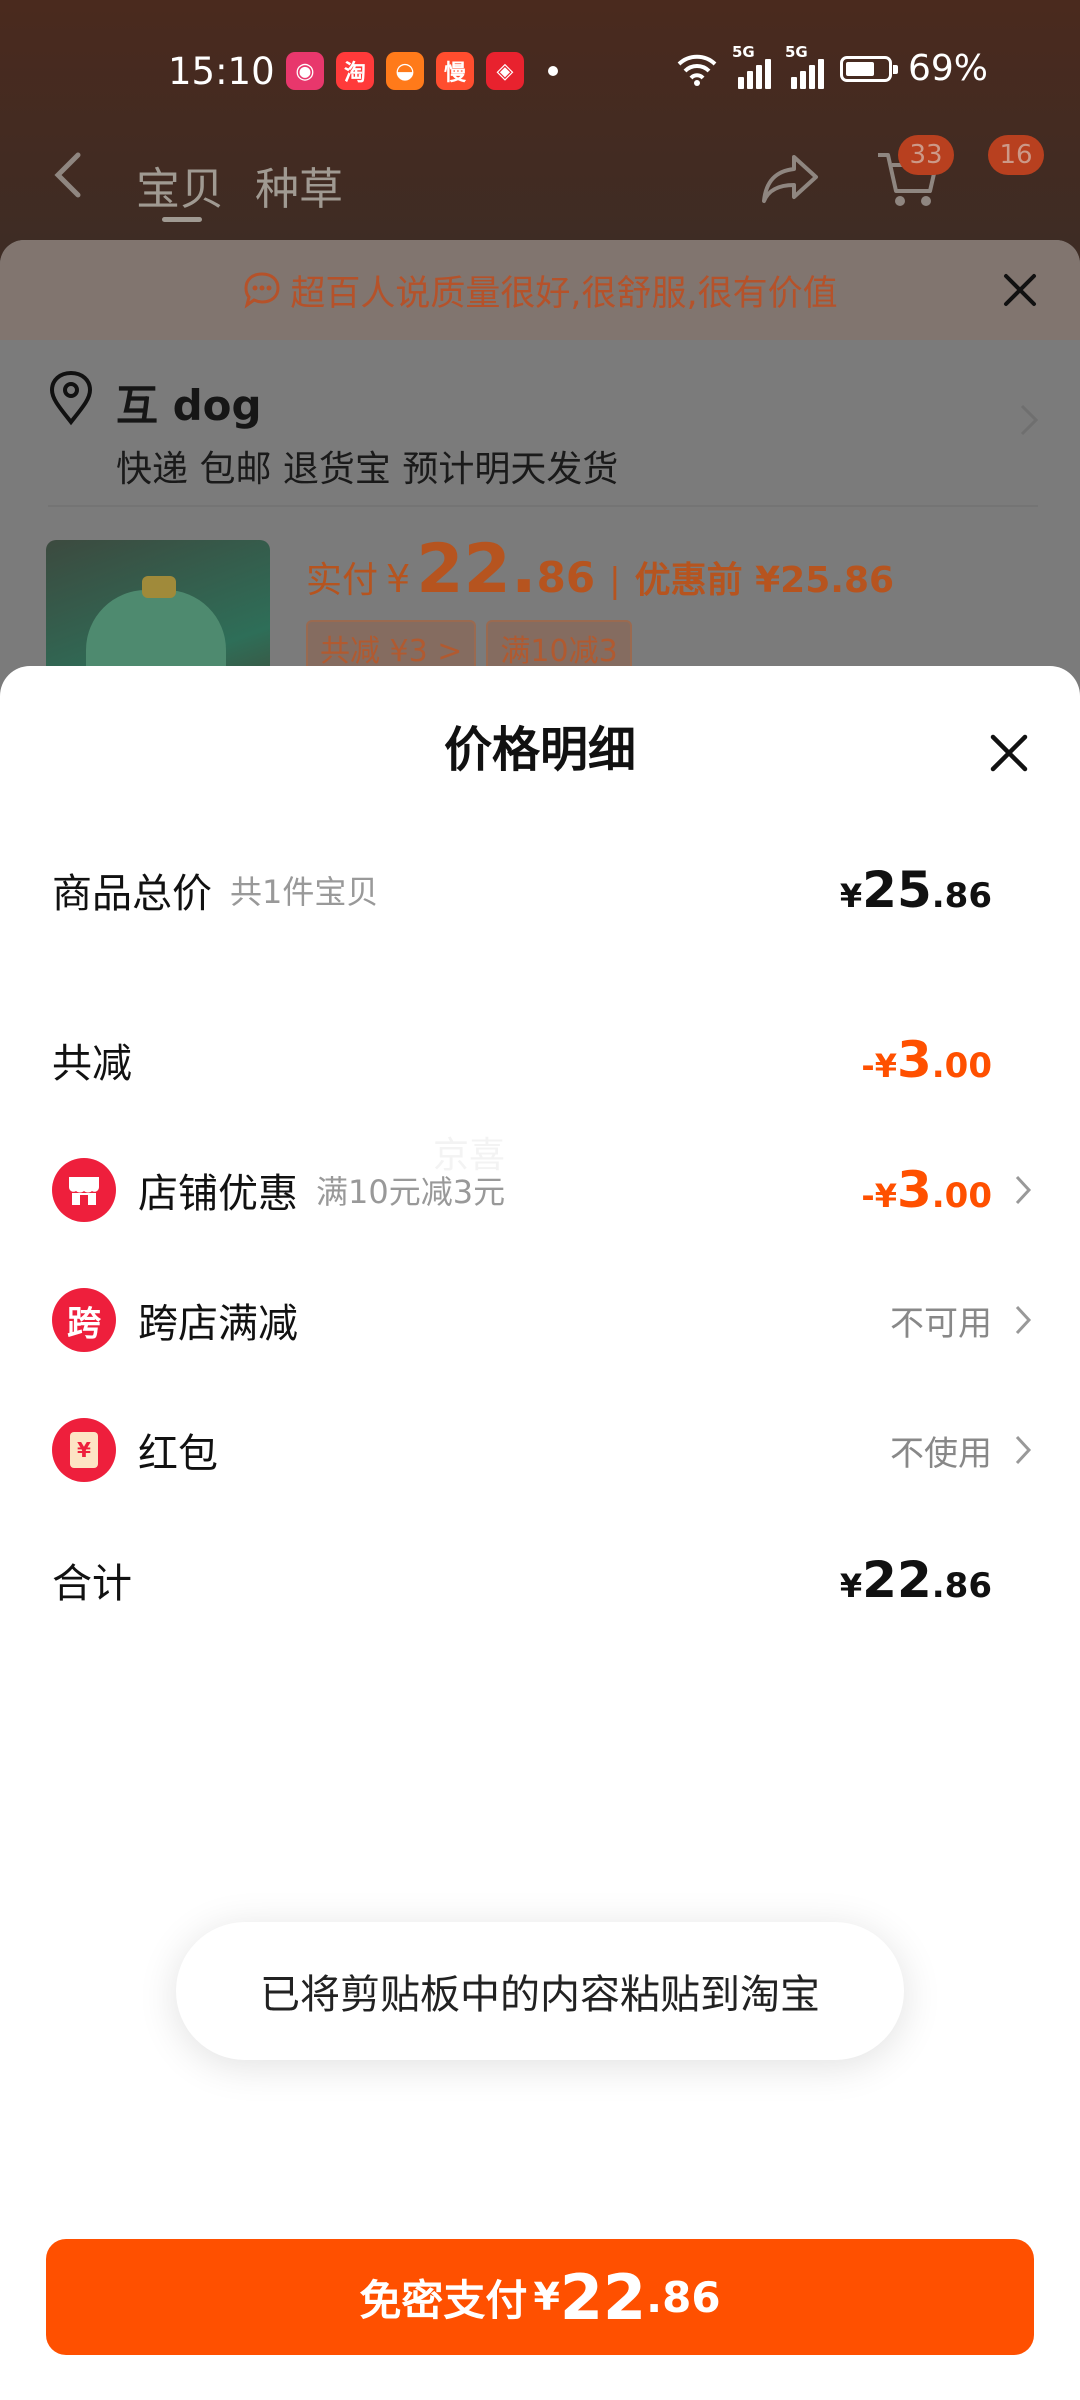 This screenshot has height=2400, width=1080. What do you see at coordinates (697, 70) in the screenshot?
I see `wifi-icon` at bounding box center [697, 70].